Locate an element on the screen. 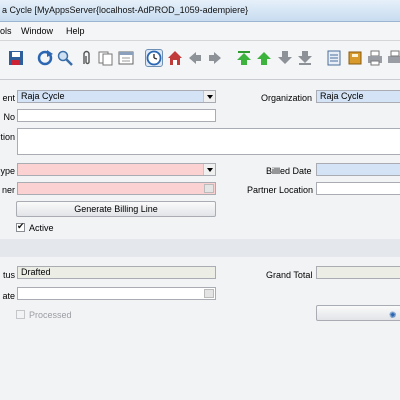 The width and height of the screenshot is (400, 400). client-field: Raja Cycle is located at coordinates (116, 96).